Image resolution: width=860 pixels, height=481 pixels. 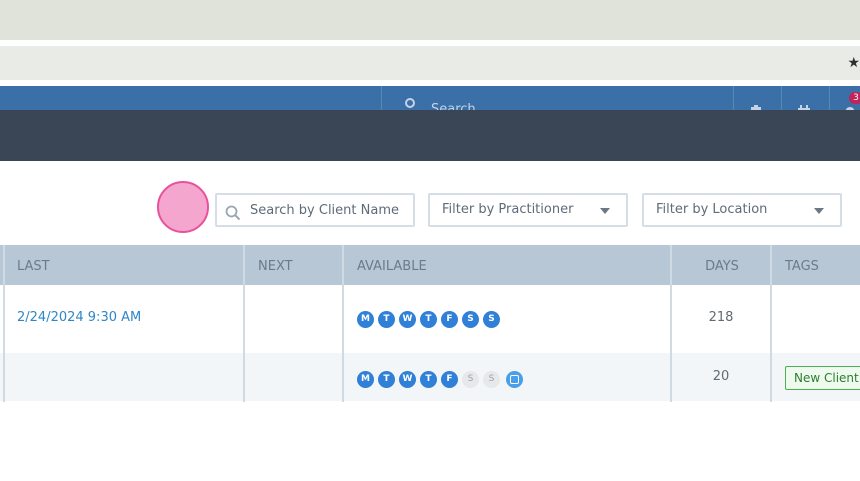 I want to click on click-indicator, so click(x=183, y=207).